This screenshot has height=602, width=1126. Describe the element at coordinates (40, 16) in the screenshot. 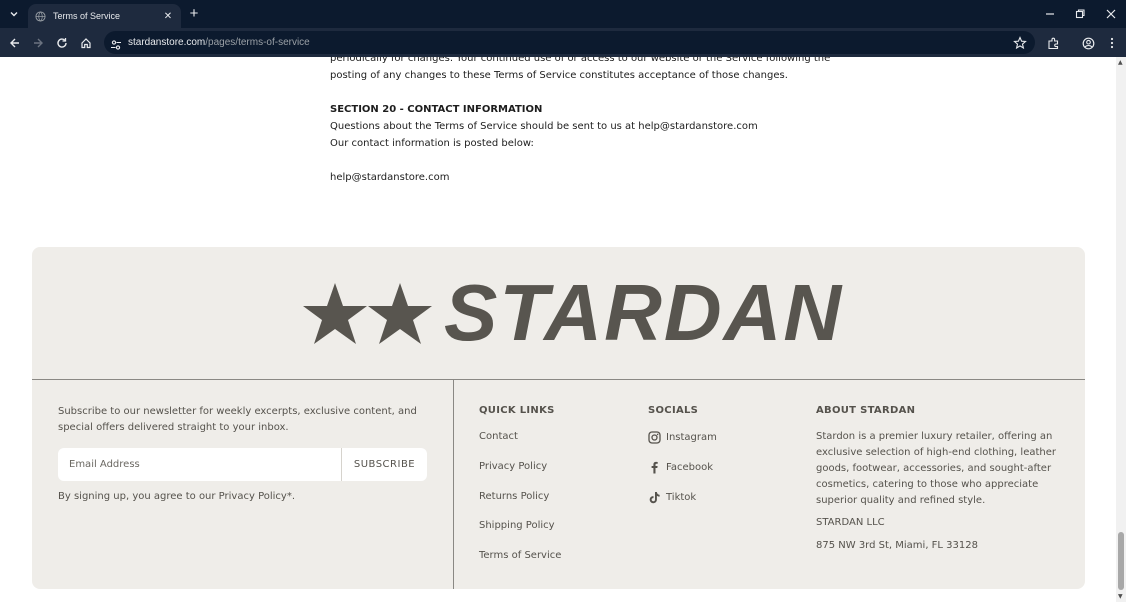

I see `globe-icon` at that location.